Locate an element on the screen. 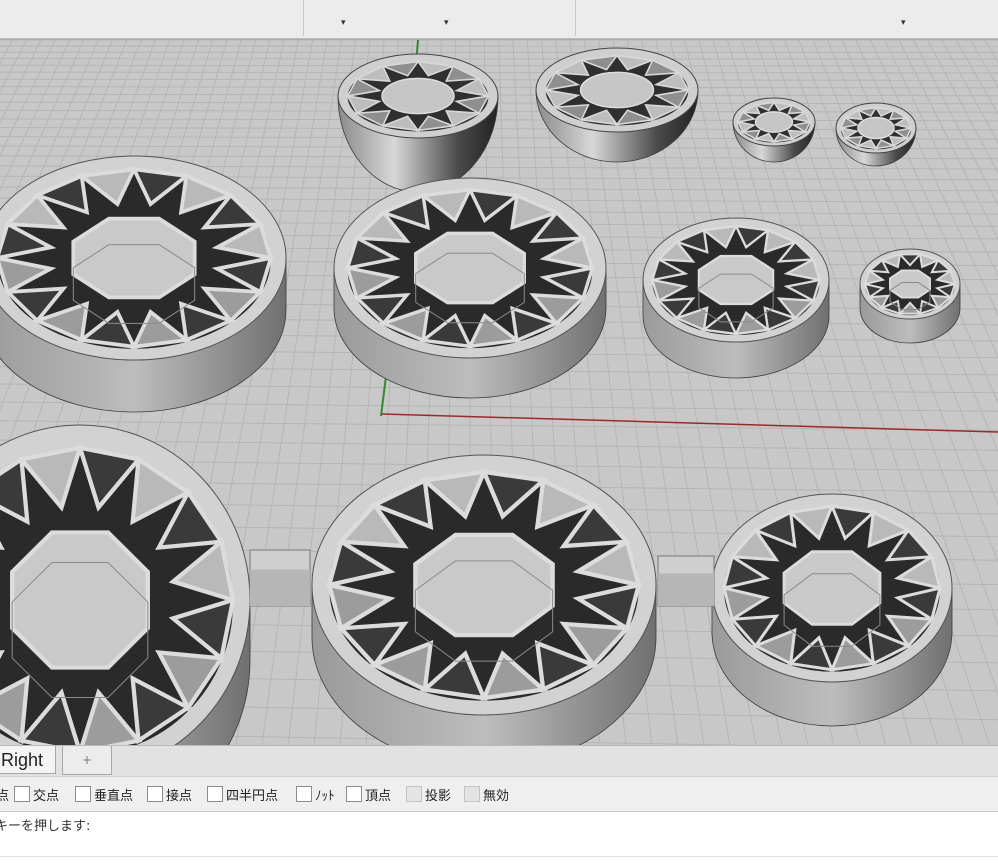  top-toolbar: ▾ ▾ ▾ is located at coordinates (499, 19).